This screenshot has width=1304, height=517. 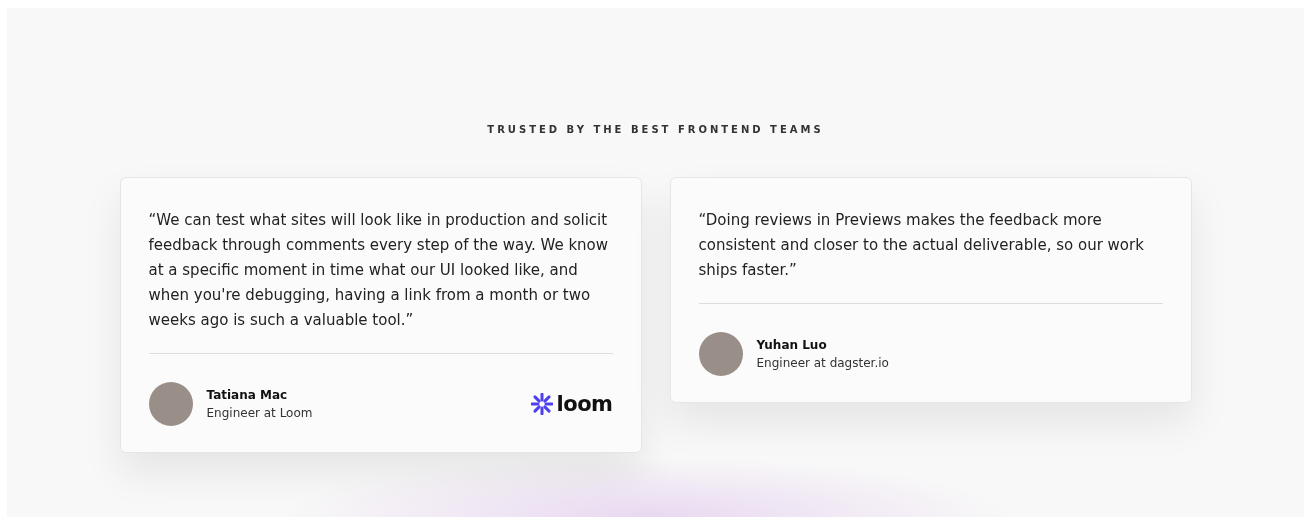 I want to click on author-role: Engineer at dagster.io, so click(x=823, y=363).